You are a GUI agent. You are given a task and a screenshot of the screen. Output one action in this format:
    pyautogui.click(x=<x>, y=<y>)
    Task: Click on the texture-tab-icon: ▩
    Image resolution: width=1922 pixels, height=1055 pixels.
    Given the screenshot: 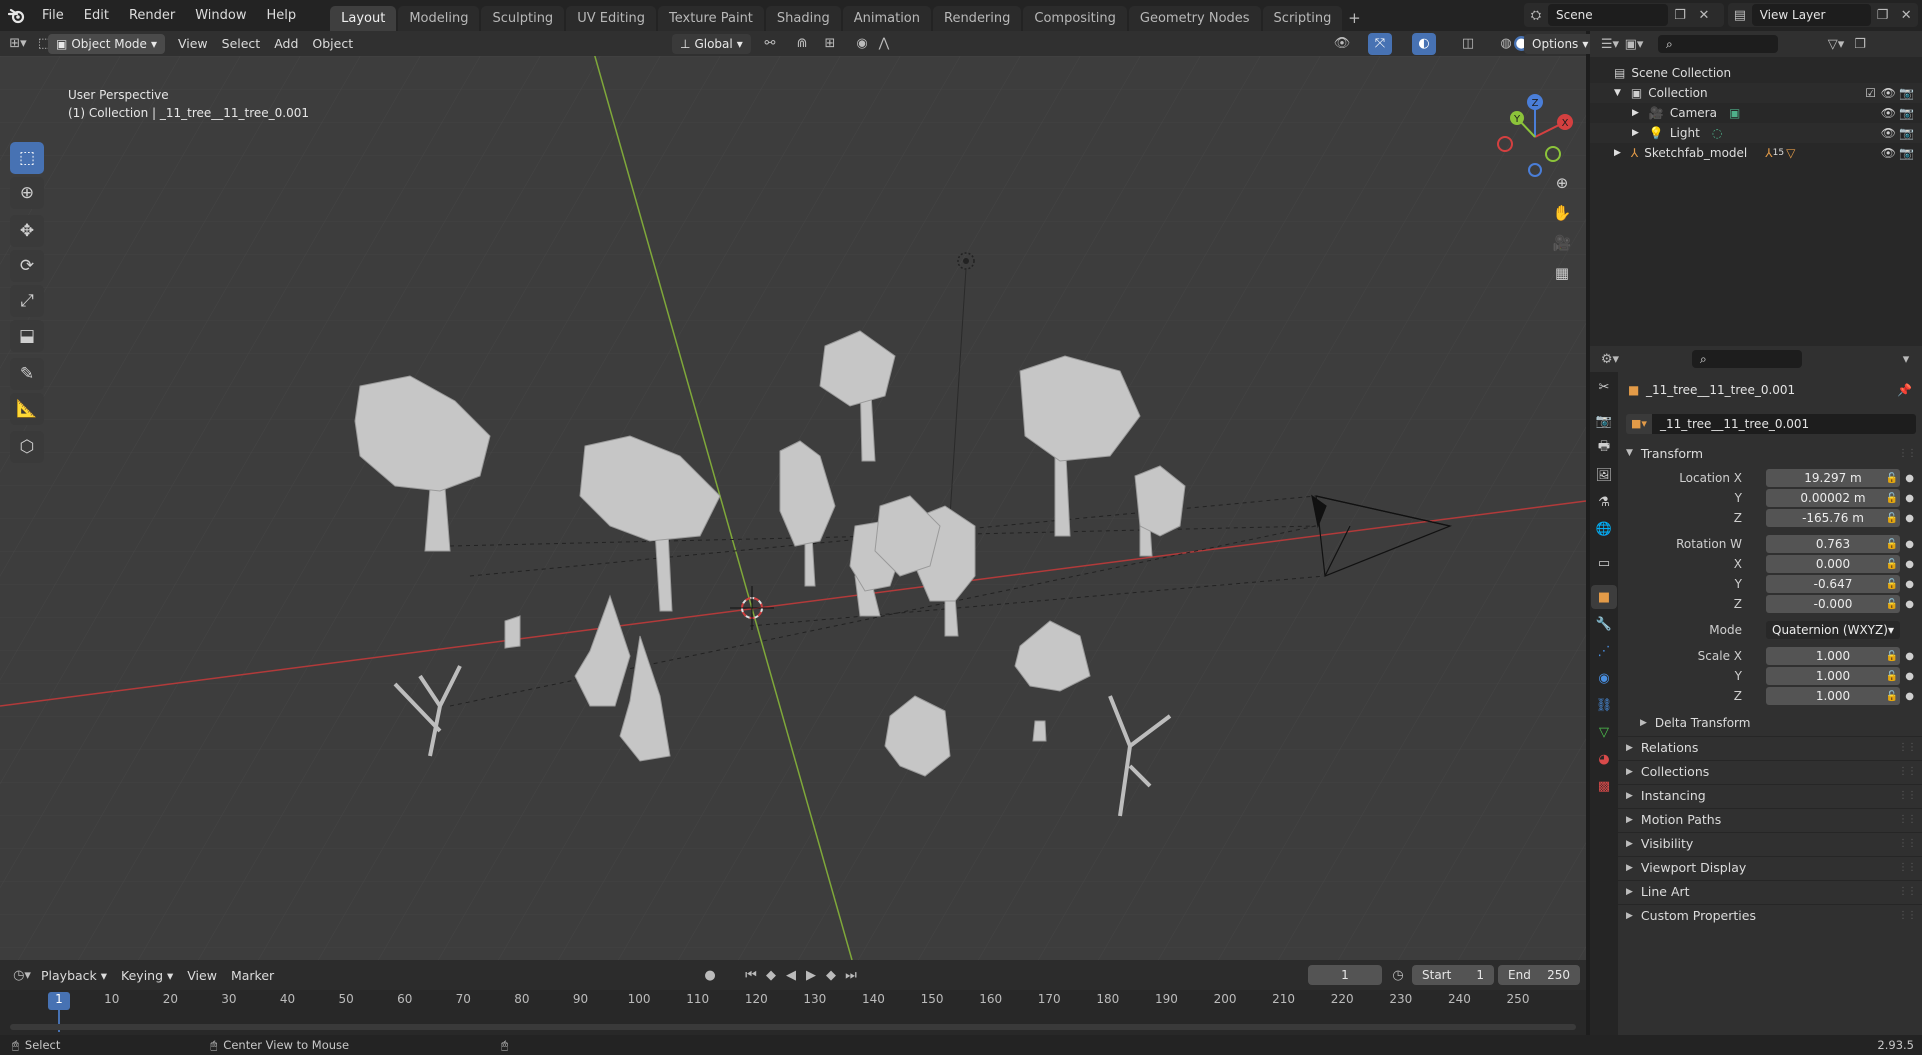 What is the action you would take?
    pyautogui.click(x=1604, y=786)
    